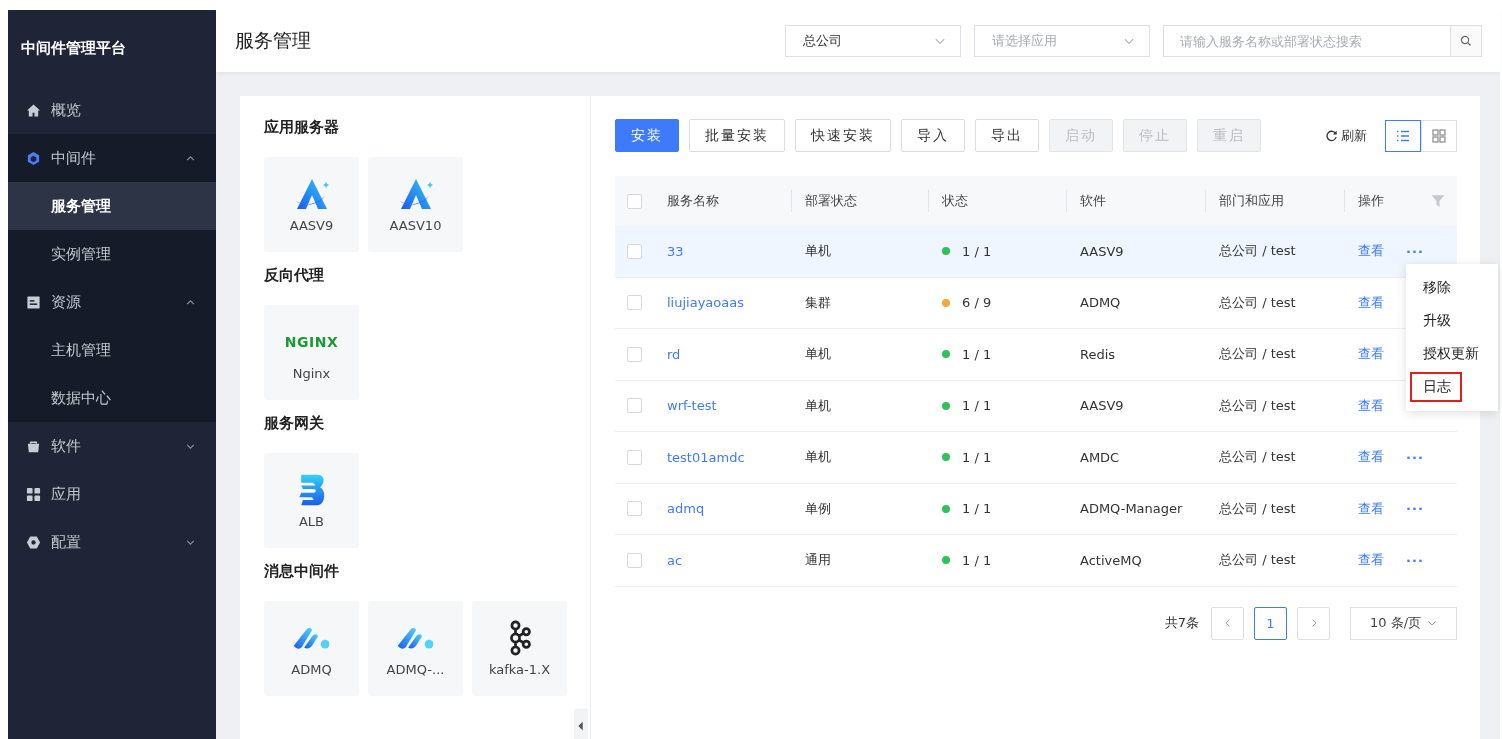 Image resolution: width=1502 pixels, height=739 pixels. Describe the element at coordinates (1100, 457) in the screenshot. I see `table-cell: AMDC` at that location.